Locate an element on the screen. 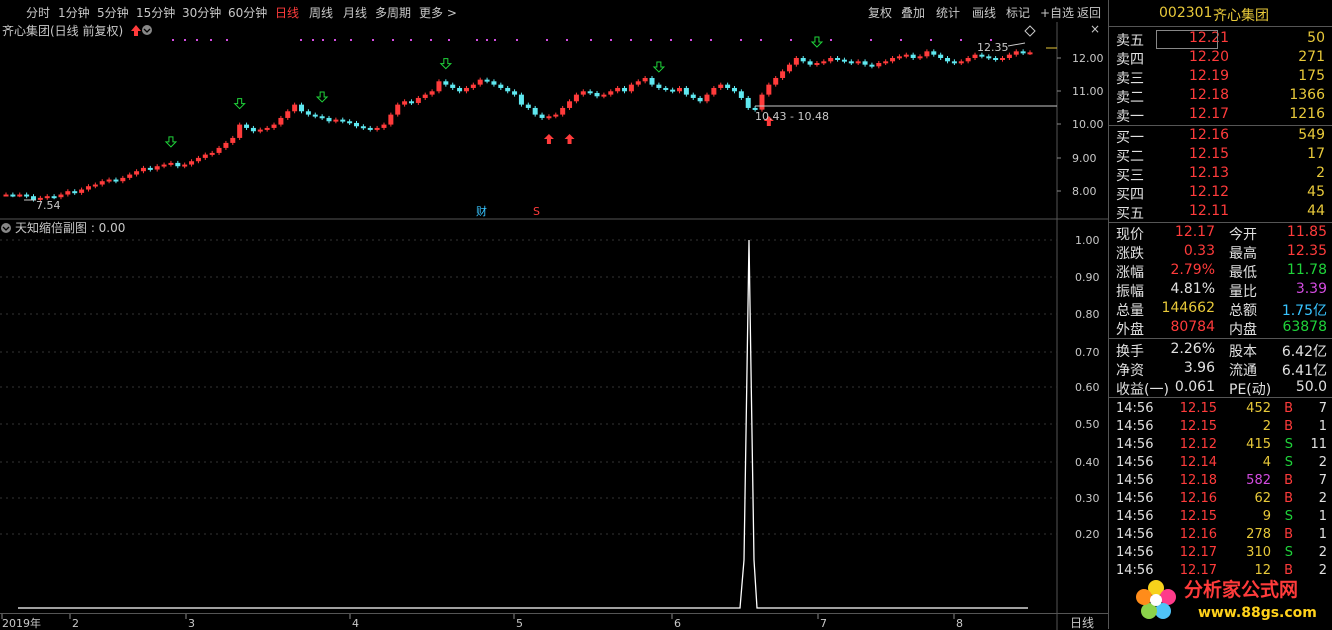 The image size is (1332, 630). menu-item-3: 15分钟 is located at coordinates (155, 12).